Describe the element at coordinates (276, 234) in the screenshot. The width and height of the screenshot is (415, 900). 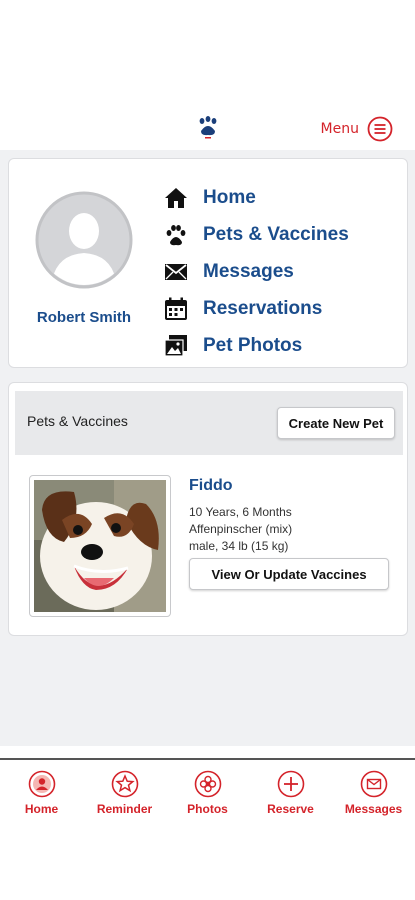
I see `nav-label-pets-vaccines: Pets & Vaccines` at that location.